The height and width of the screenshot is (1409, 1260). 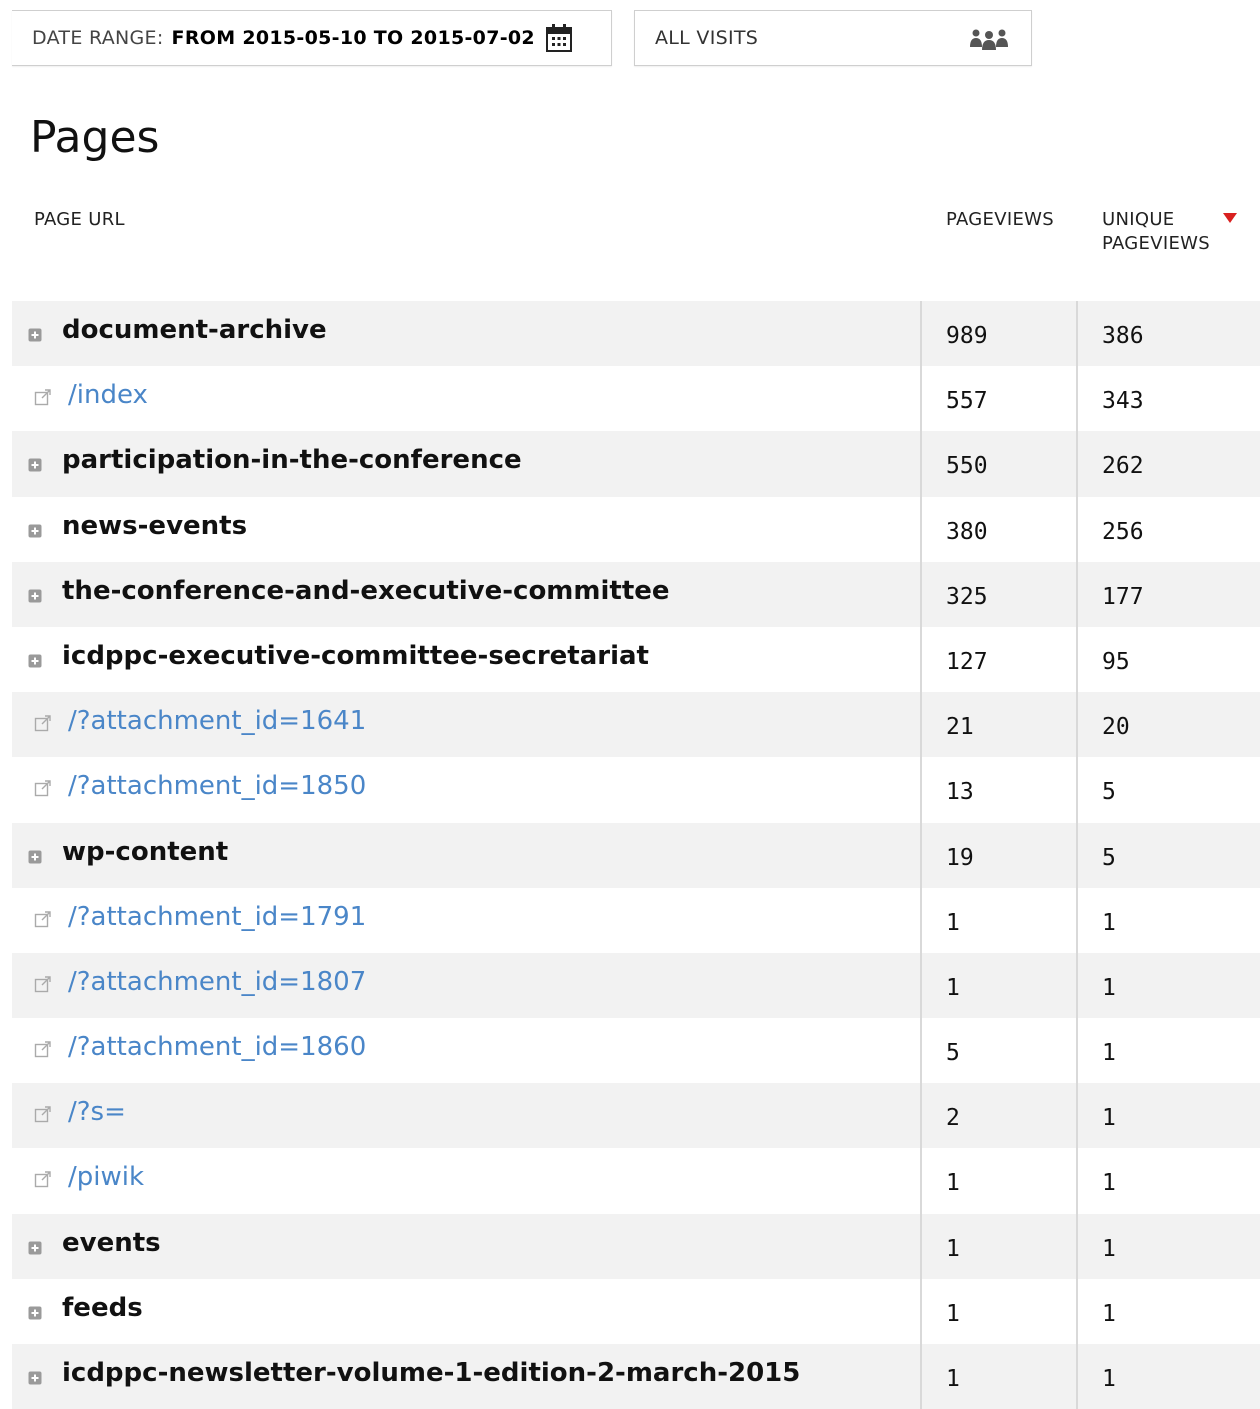 What do you see at coordinates (366, 591) in the screenshot?
I see `folder-label: the-conference-and-executive-committee` at bounding box center [366, 591].